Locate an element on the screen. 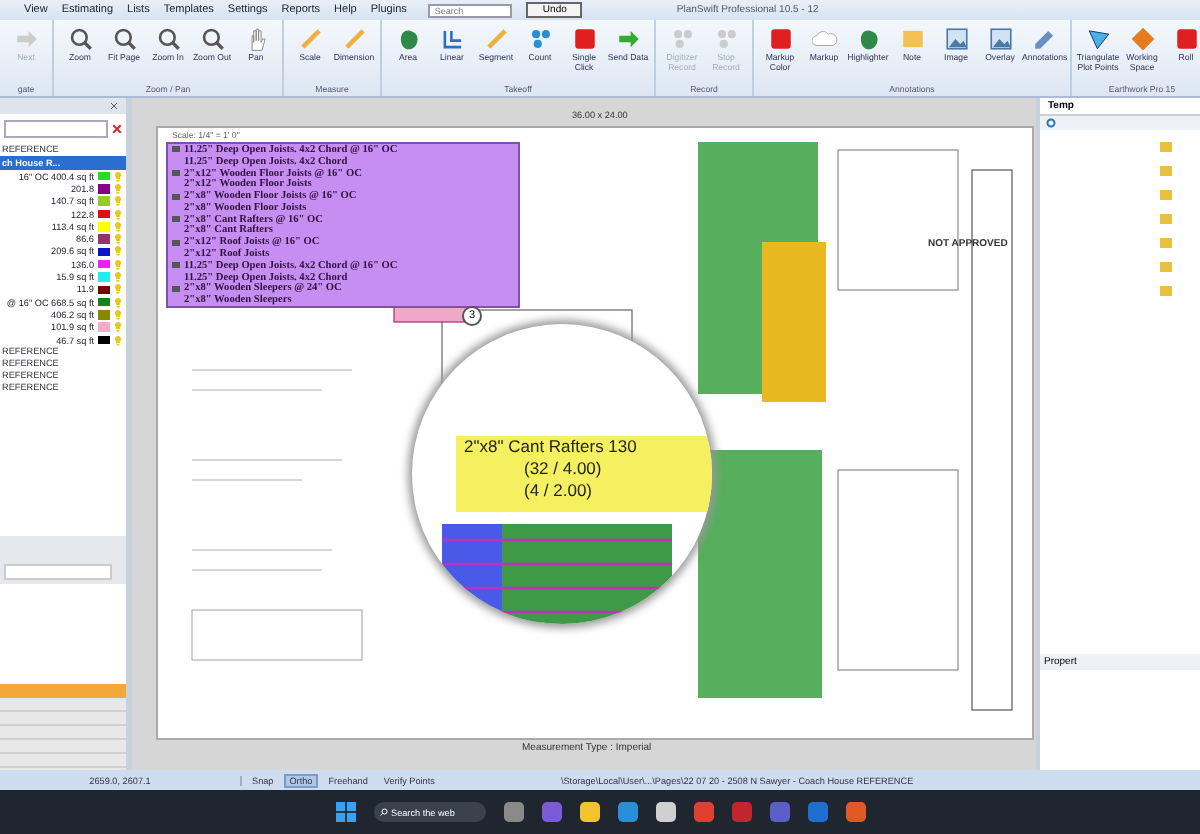 The height and width of the screenshot is (834, 1200). note-icon is located at coordinates (912, 39).